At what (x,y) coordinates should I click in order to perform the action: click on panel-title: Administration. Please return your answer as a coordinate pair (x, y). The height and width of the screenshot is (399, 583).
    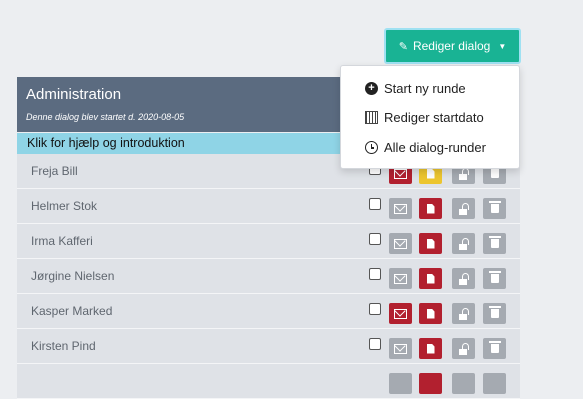
    Looking at the image, I should click on (74, 94).